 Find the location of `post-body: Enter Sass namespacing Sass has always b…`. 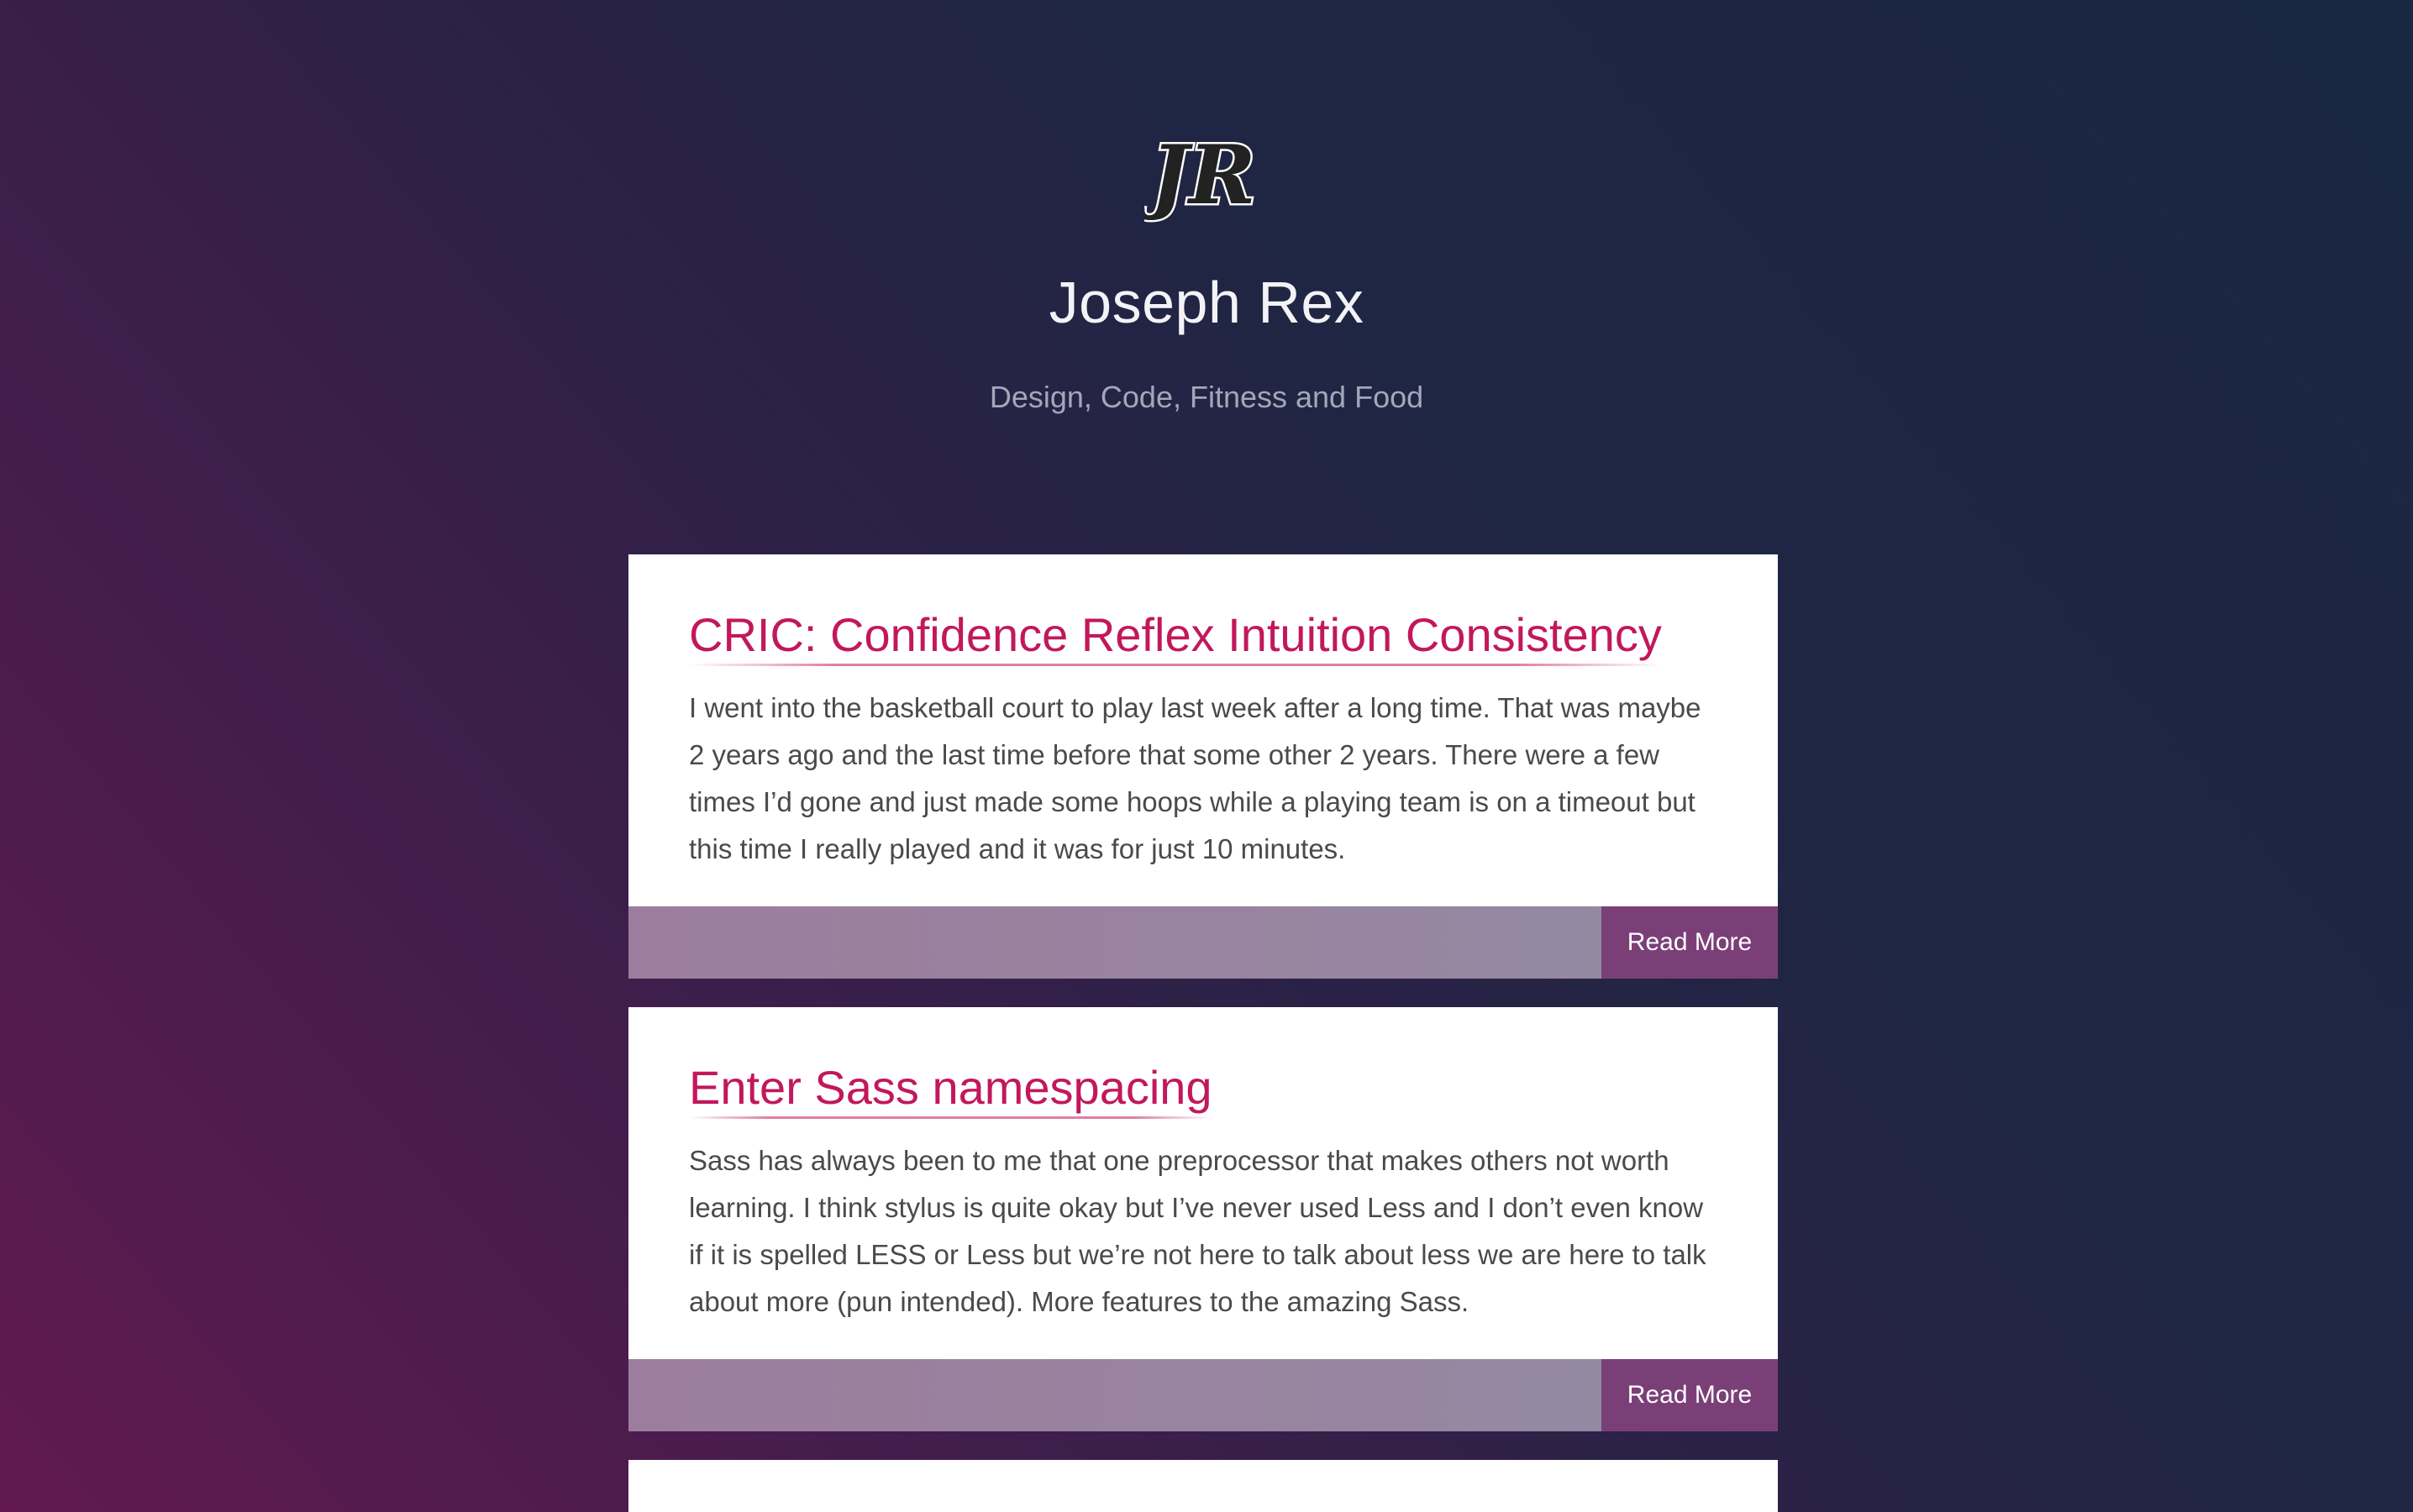

post-body: Enter Sass namespacing Sass has always b… is located at coordinates (1203, 1183).